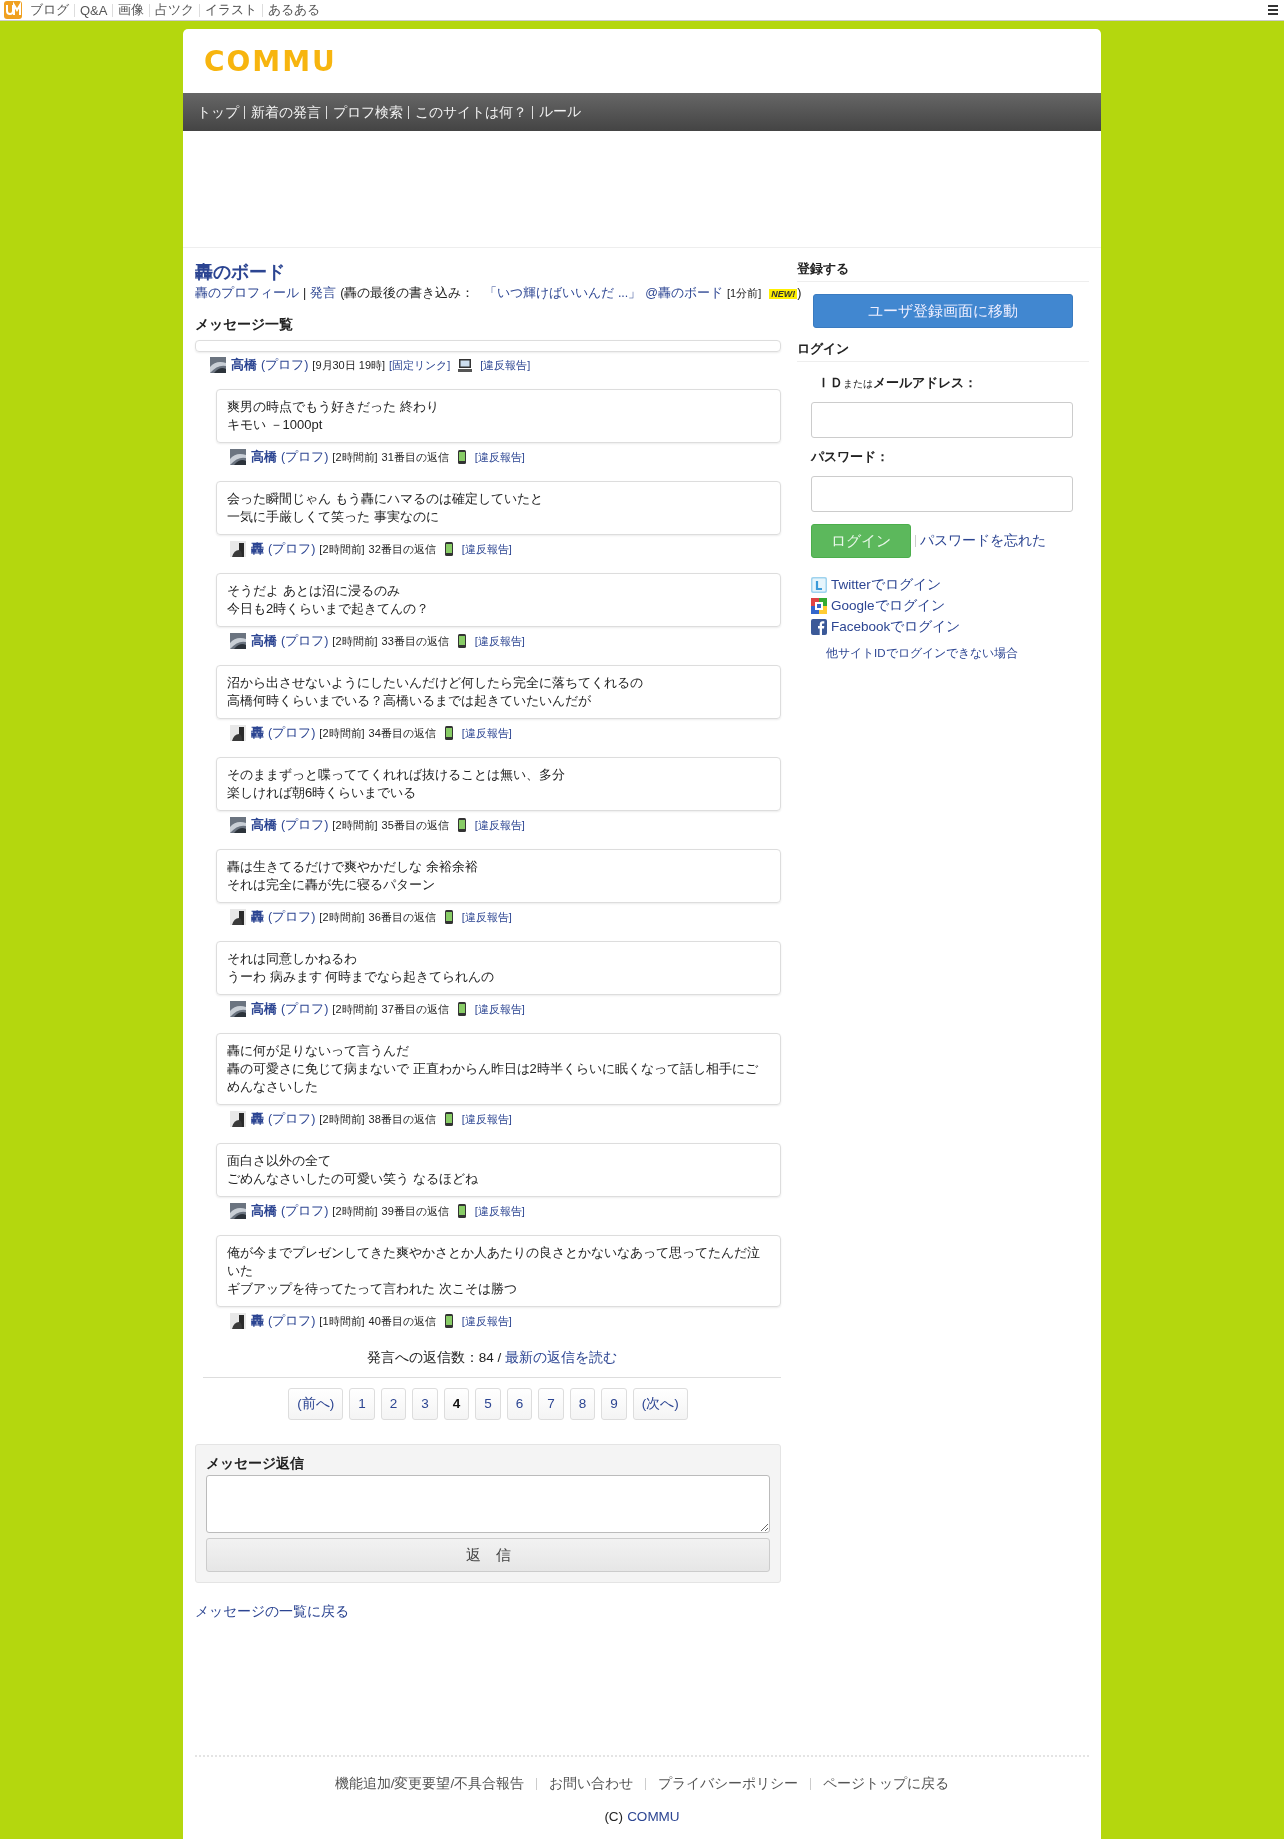 The height and width of the screenshot is (1839, 1284). Describe the element at coordinates (420, 365) in the screenshot. I see `permalink: [固定リンク]` at that location.